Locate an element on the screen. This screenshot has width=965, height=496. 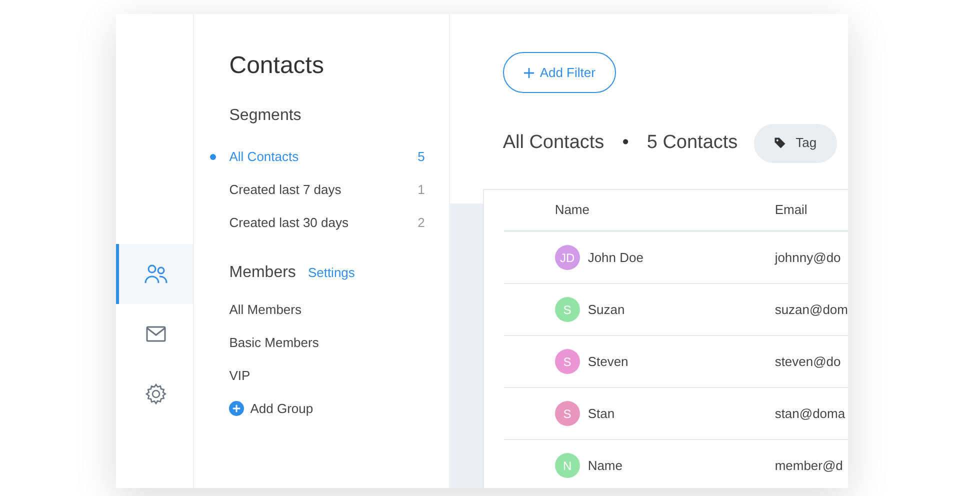
table-cell-text: suzan@dom is located at coordinates (811, 309).